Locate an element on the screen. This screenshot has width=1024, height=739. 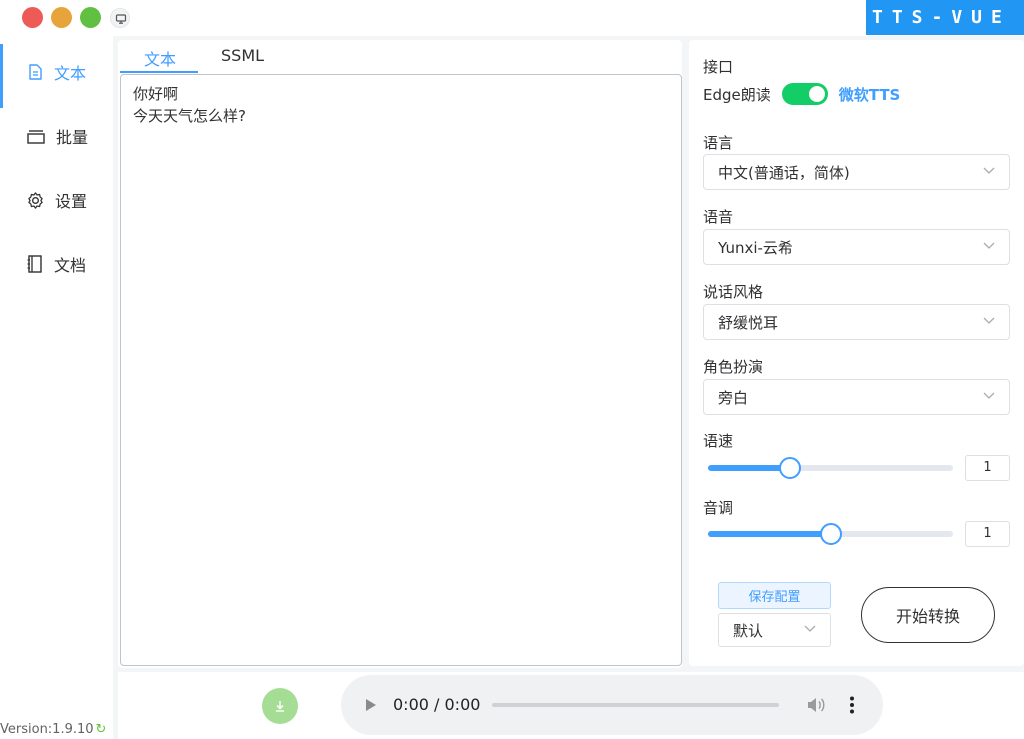
ms-tts-label: 微软TTS is located at coordinates (869, 94).